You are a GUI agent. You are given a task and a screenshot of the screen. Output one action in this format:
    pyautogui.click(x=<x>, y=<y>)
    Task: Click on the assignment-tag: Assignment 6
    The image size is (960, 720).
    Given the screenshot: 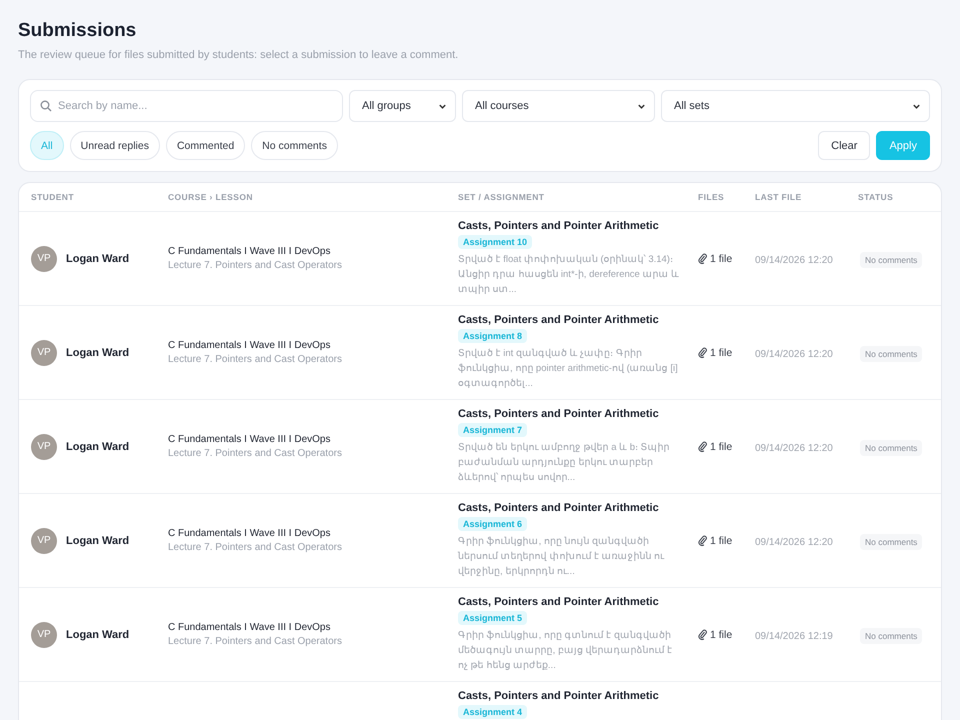 What is the action you would take?
    pyautogui.click(x=493, y=524)
    